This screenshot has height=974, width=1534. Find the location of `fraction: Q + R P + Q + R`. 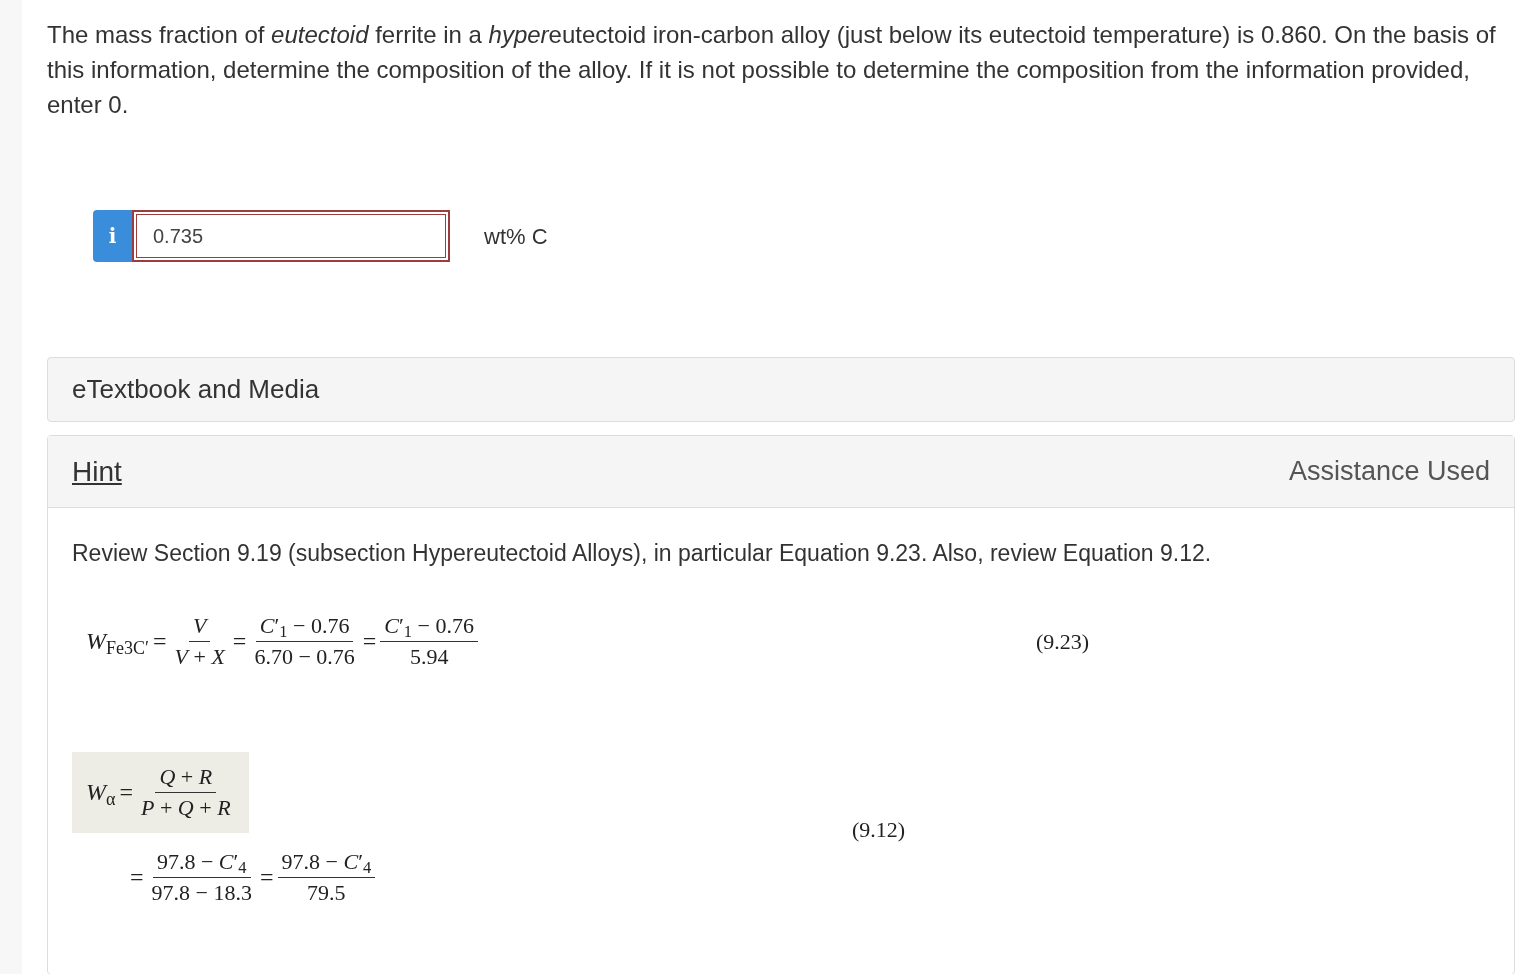

fraction: Q + R P + Q + R is located at coordinates (186, 791).